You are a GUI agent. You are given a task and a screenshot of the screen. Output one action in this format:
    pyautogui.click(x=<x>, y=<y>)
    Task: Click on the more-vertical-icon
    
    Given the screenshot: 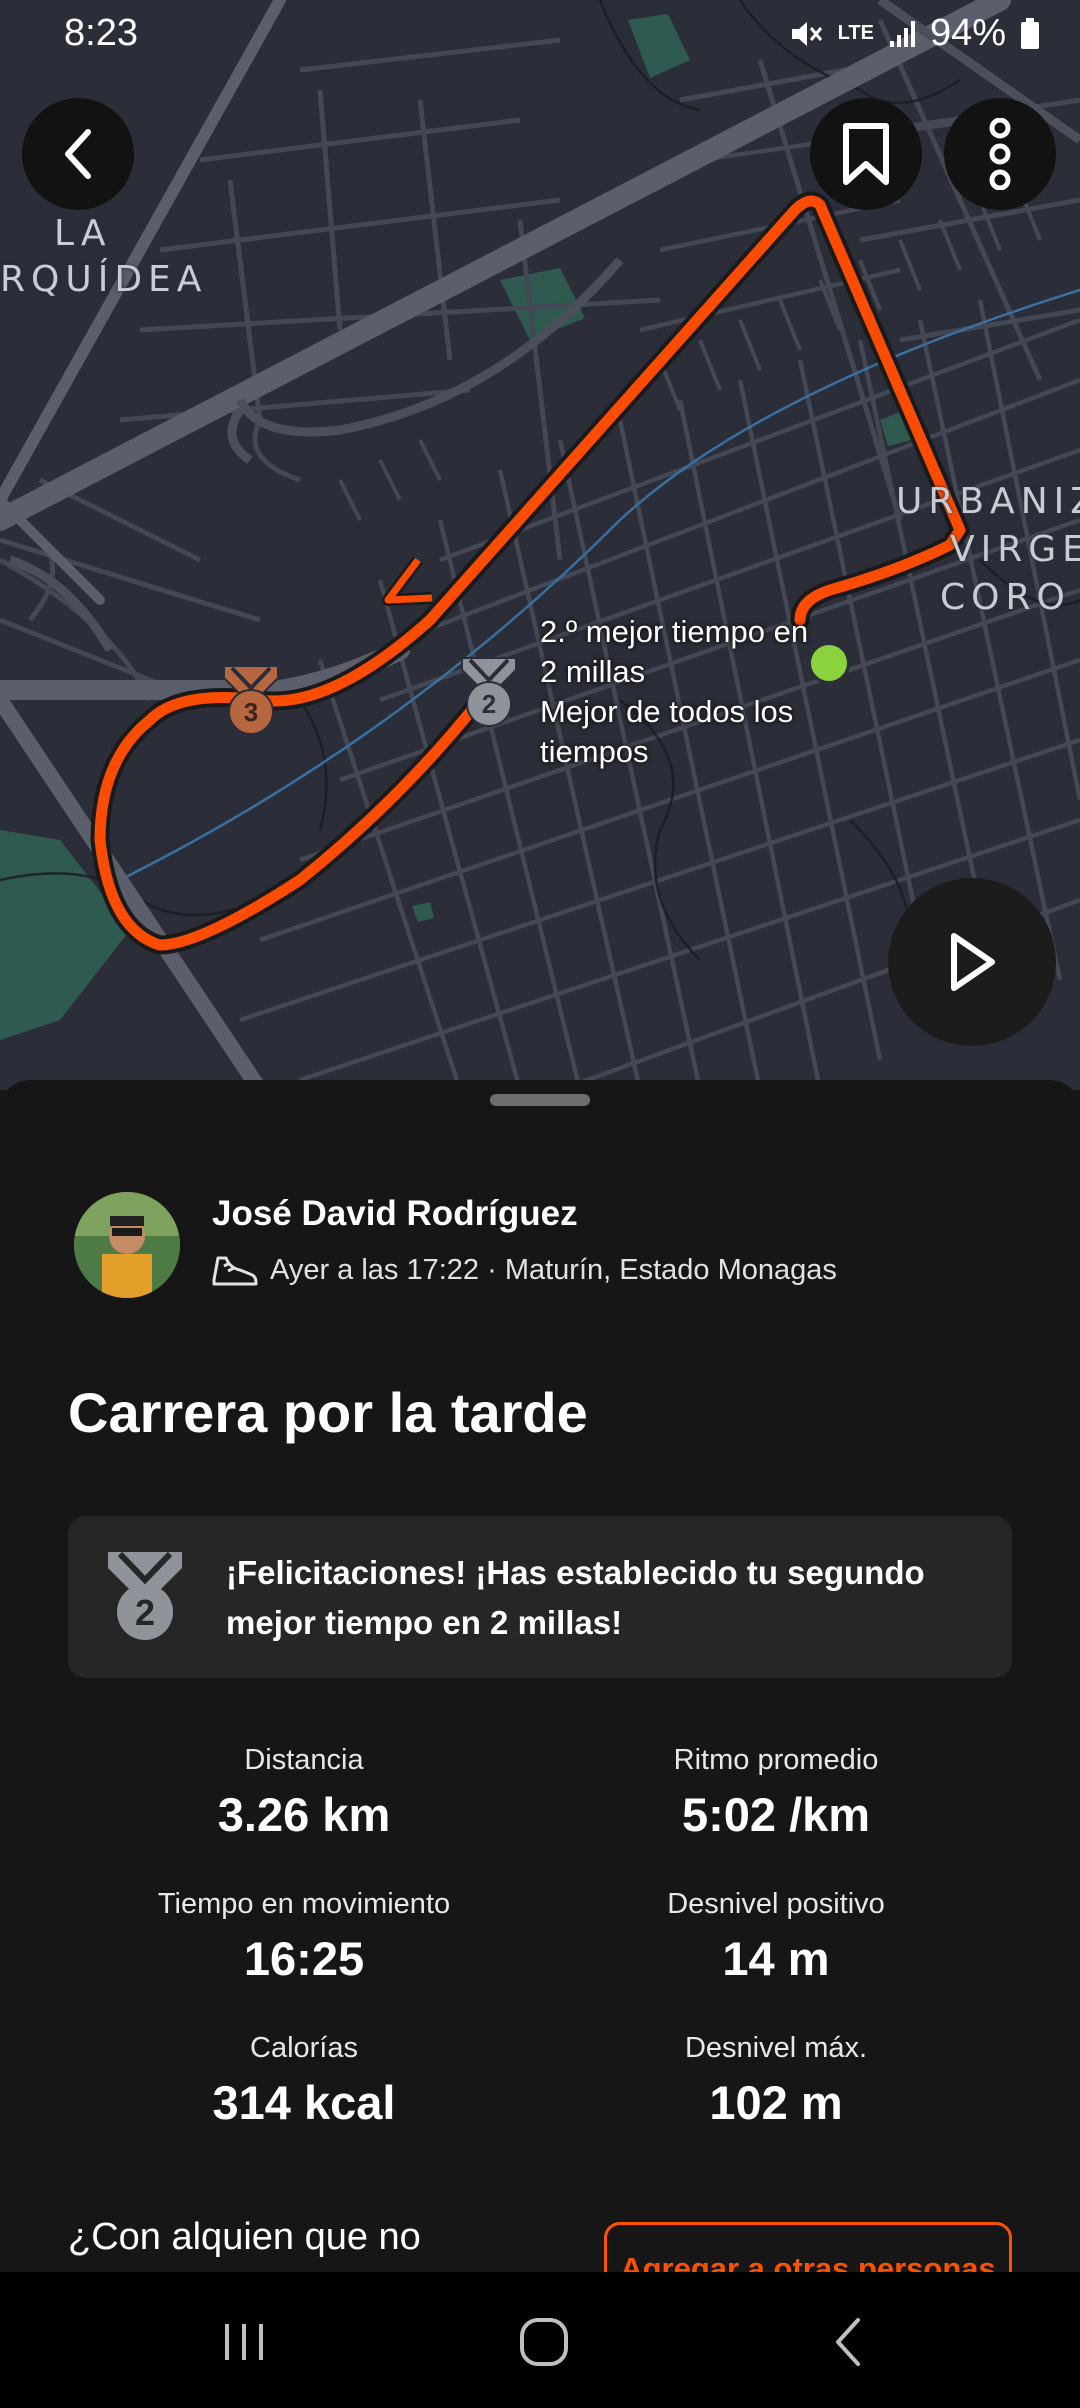 What is the action you would take?
    pyautogui.click(x=1000, y=154)
    